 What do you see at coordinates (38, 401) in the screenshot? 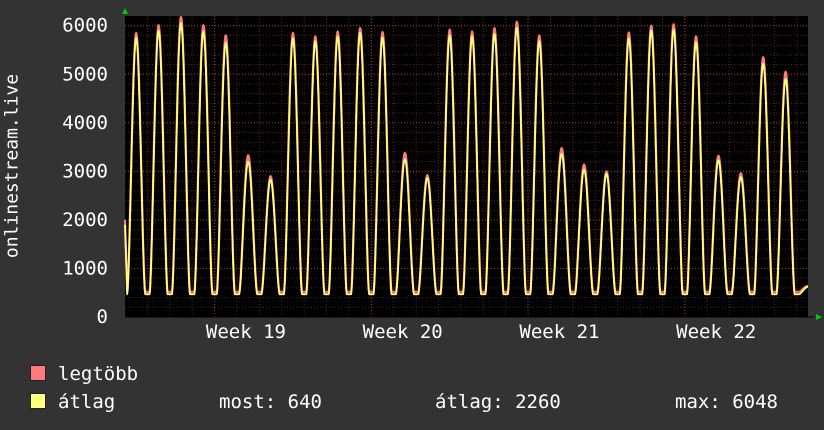
I see `legend-swatch-avg` at bounding box center [38, 401].